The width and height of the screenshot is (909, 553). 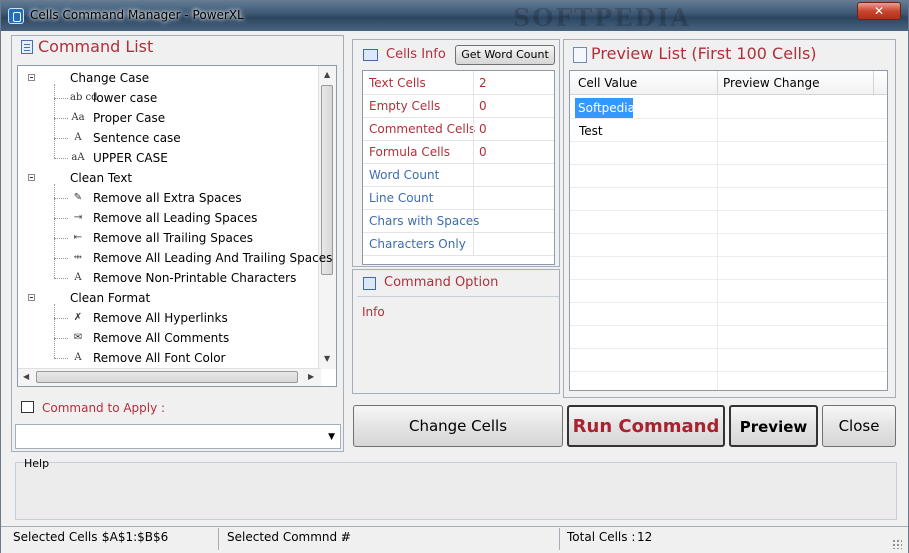 I want to click on tree-vertical-scrollbar: ▲ ▼, so click(x=327, y=217).